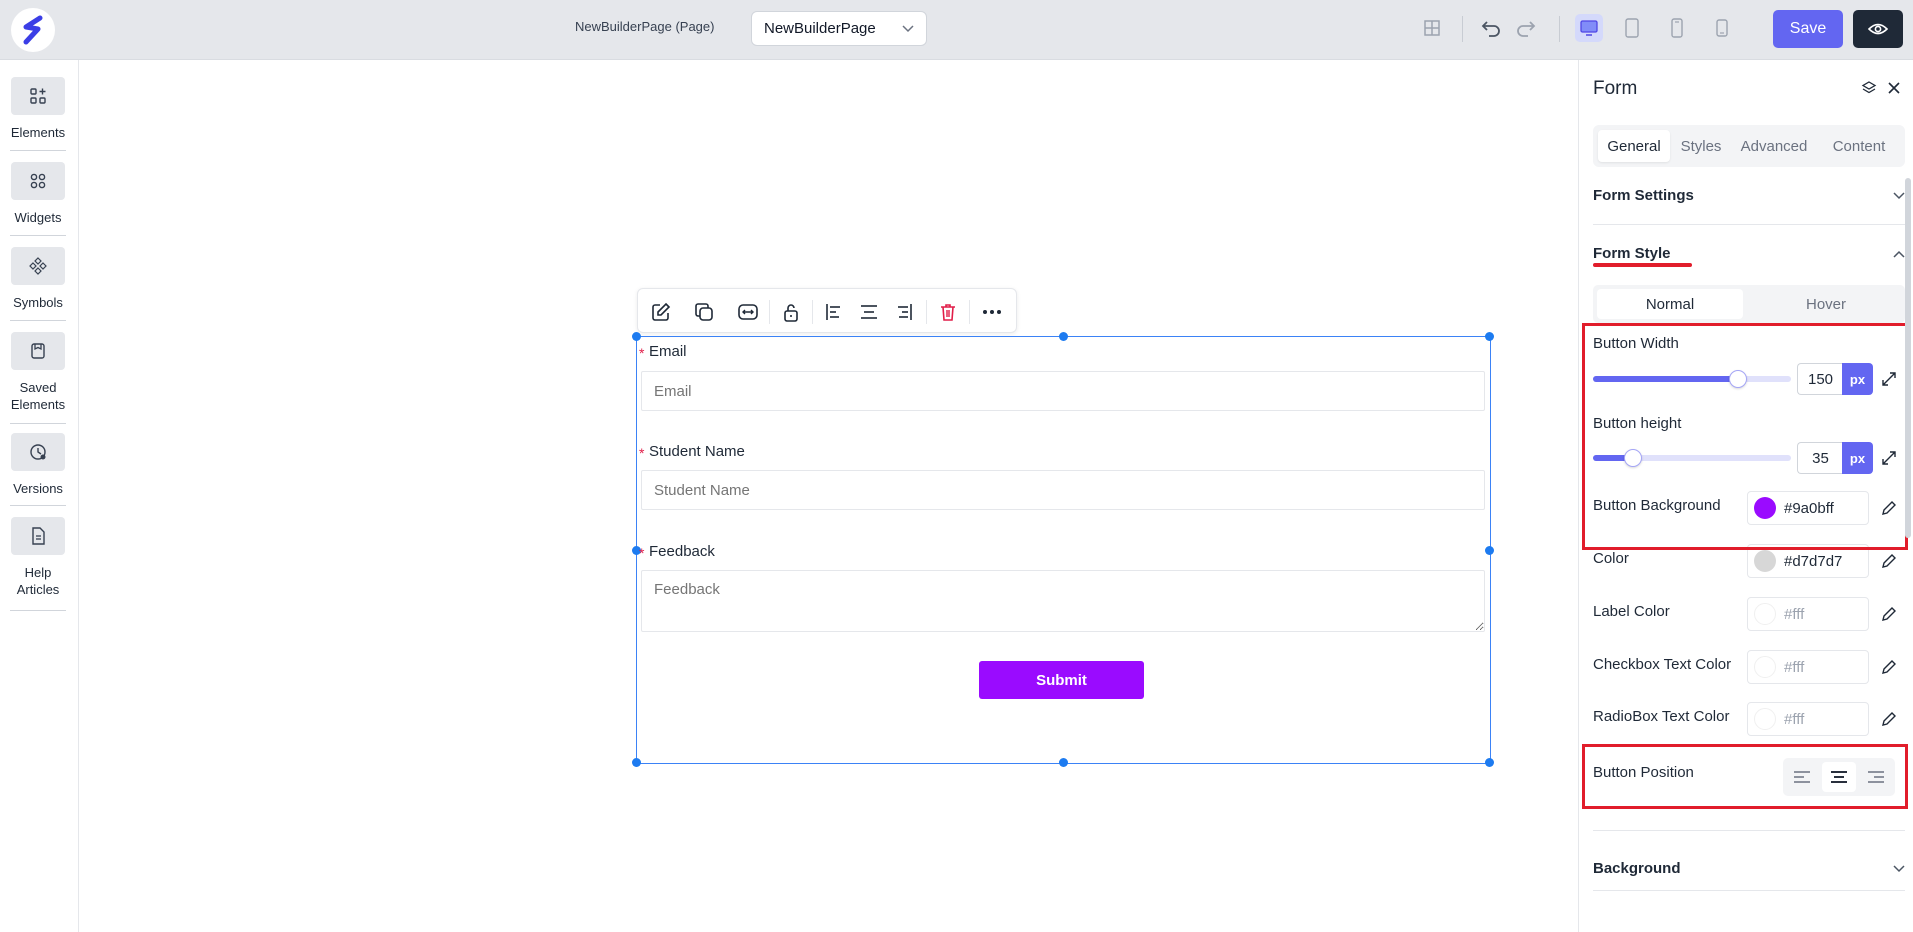  Describe the element at coordinates (1661, 716) in the screenshot. I see `radiobox-text-color-label: RadioBox Text Color` at that location.